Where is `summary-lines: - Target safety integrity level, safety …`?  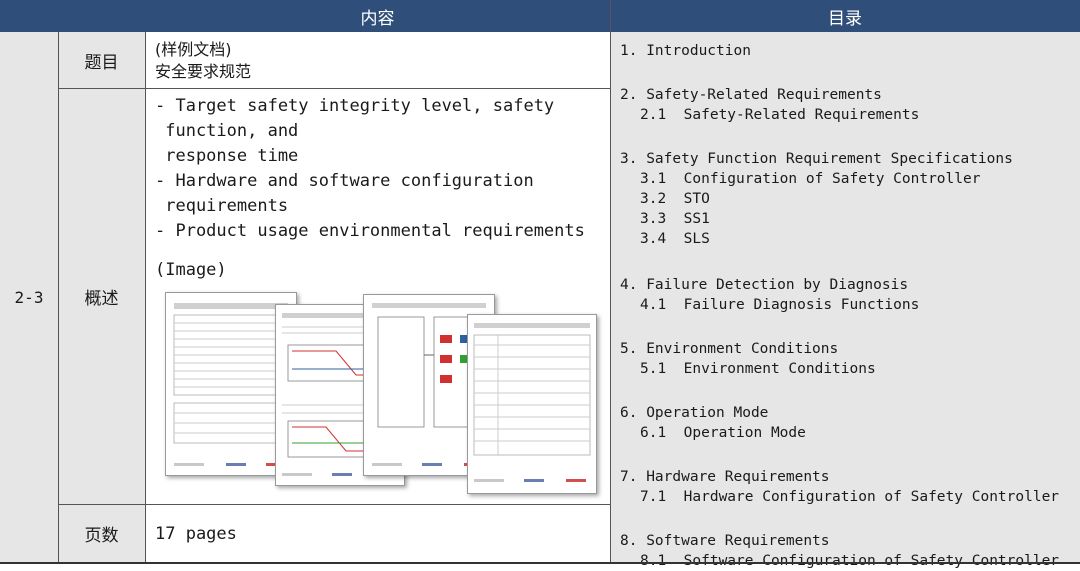 summary-lines: - Target safety integrity level, safety … is located at coordinates (370, 169).